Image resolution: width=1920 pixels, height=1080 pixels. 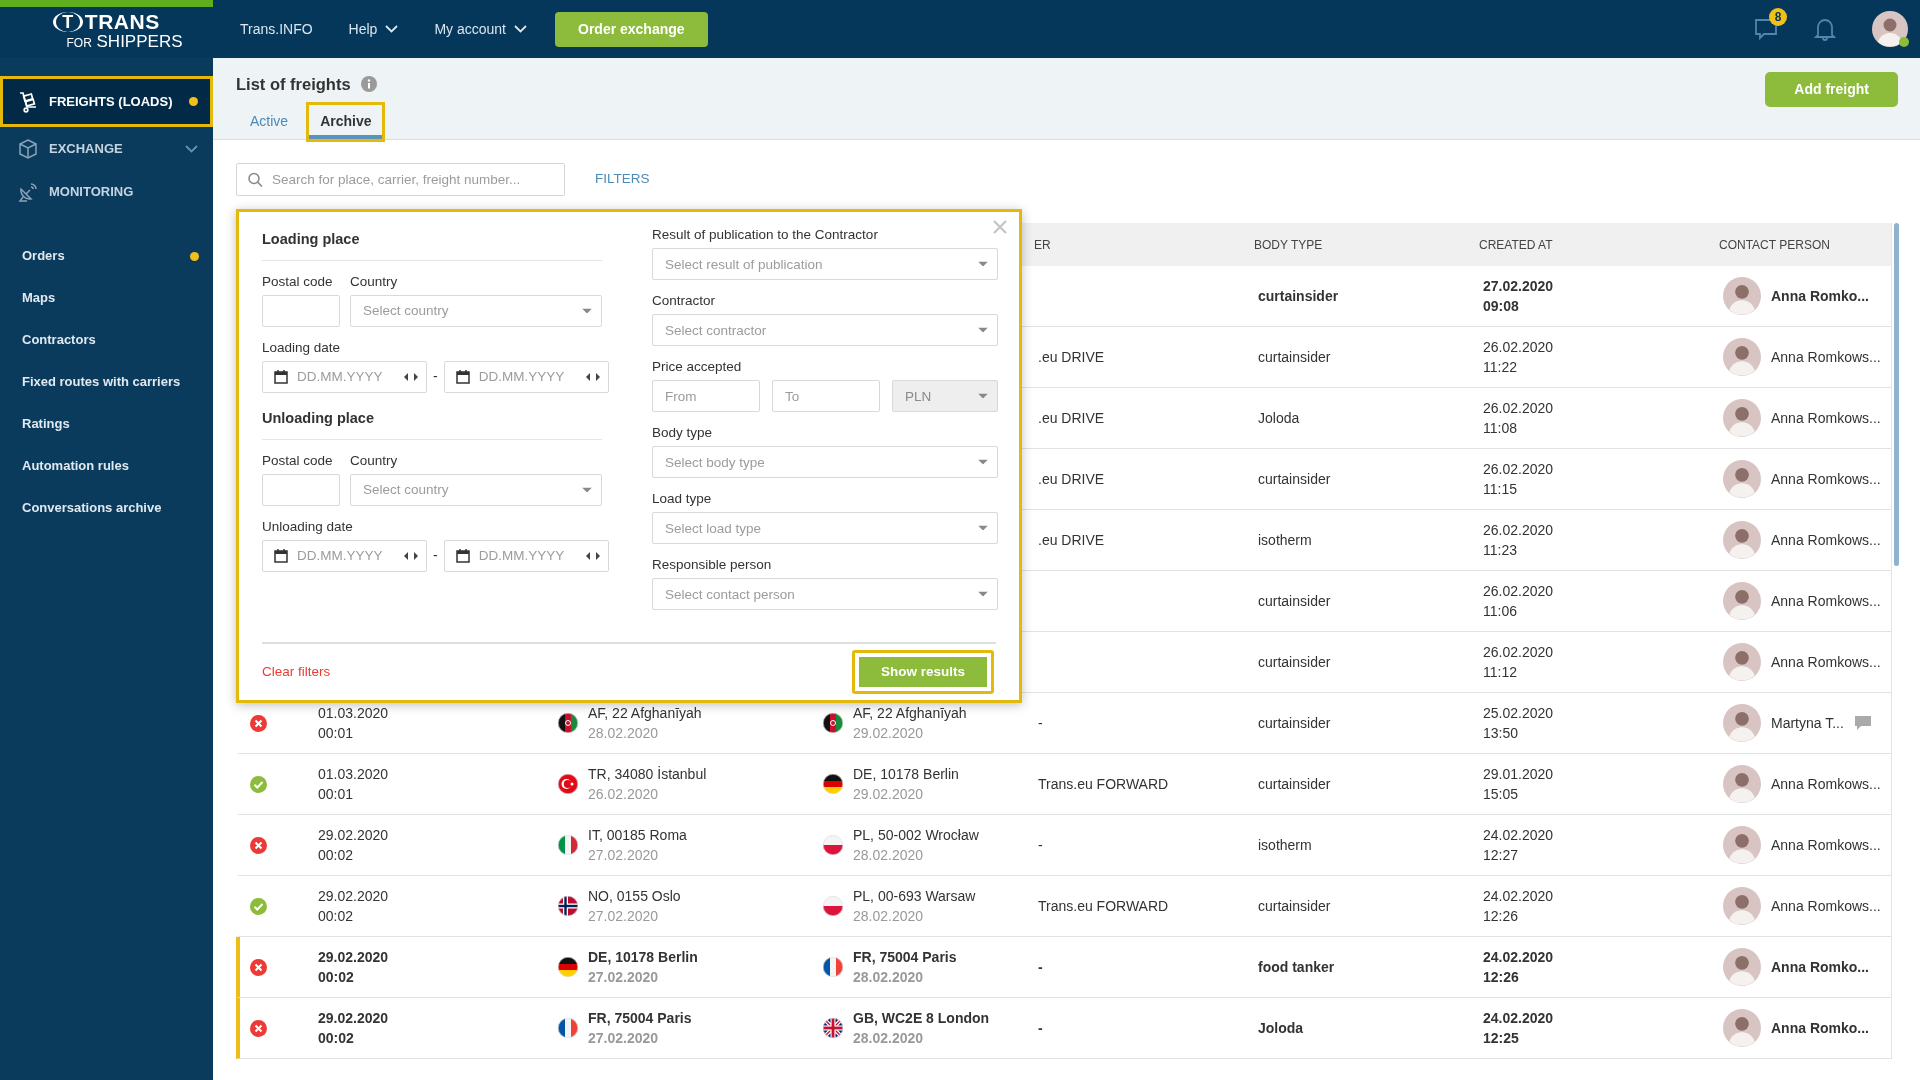 I want to click on field-label: Country, so click(x=374, y=281).